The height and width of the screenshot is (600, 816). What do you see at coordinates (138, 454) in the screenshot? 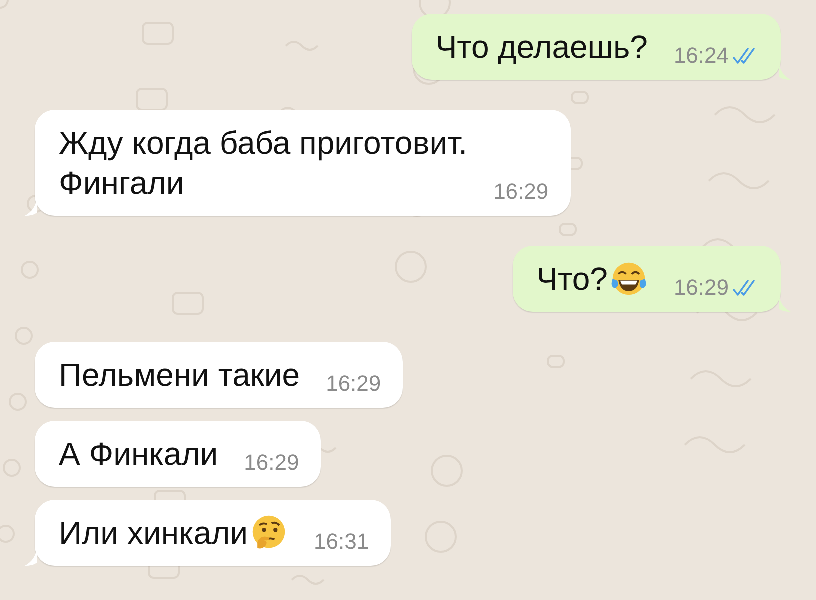
I see `message-text: А Финкали` at bounding box center [138, 454].